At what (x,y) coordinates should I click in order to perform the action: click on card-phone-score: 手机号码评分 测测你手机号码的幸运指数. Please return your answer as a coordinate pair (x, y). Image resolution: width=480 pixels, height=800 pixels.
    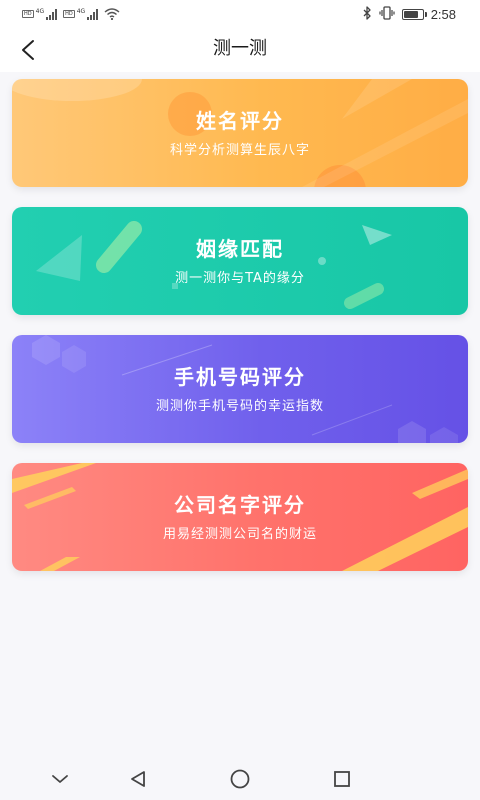
    Looking at the image, I should click on (240, 389).